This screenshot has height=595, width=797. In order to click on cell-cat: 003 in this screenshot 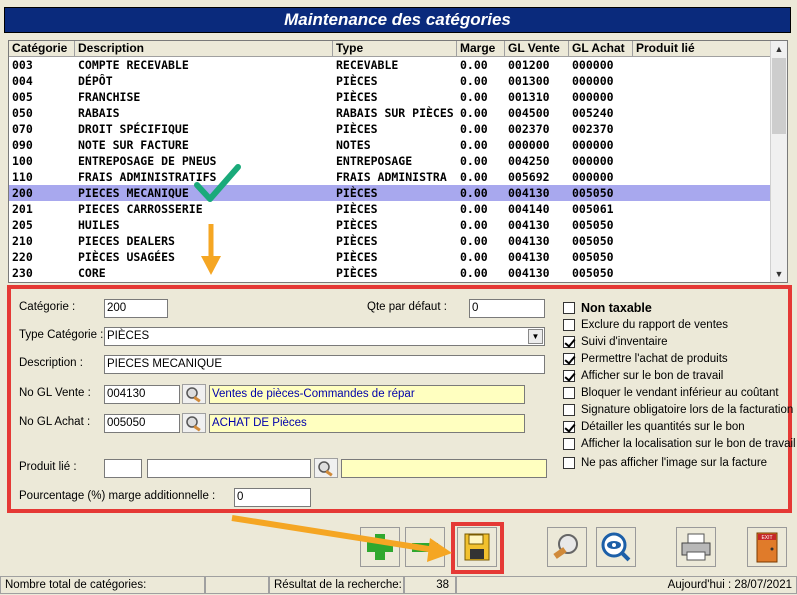, I will do `click(22, 65)`.